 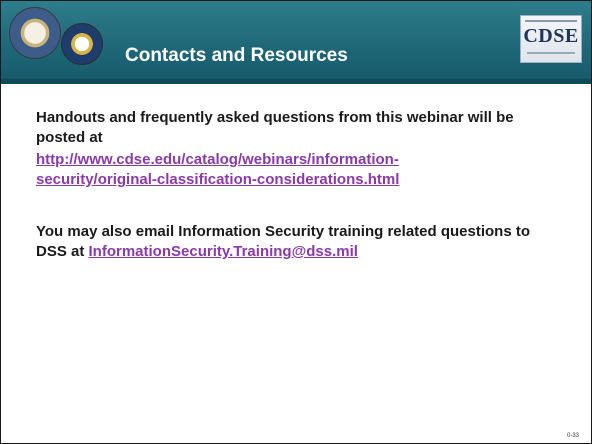 I want to click on cdse-logo: CDSE, so click(x=551, y=39).